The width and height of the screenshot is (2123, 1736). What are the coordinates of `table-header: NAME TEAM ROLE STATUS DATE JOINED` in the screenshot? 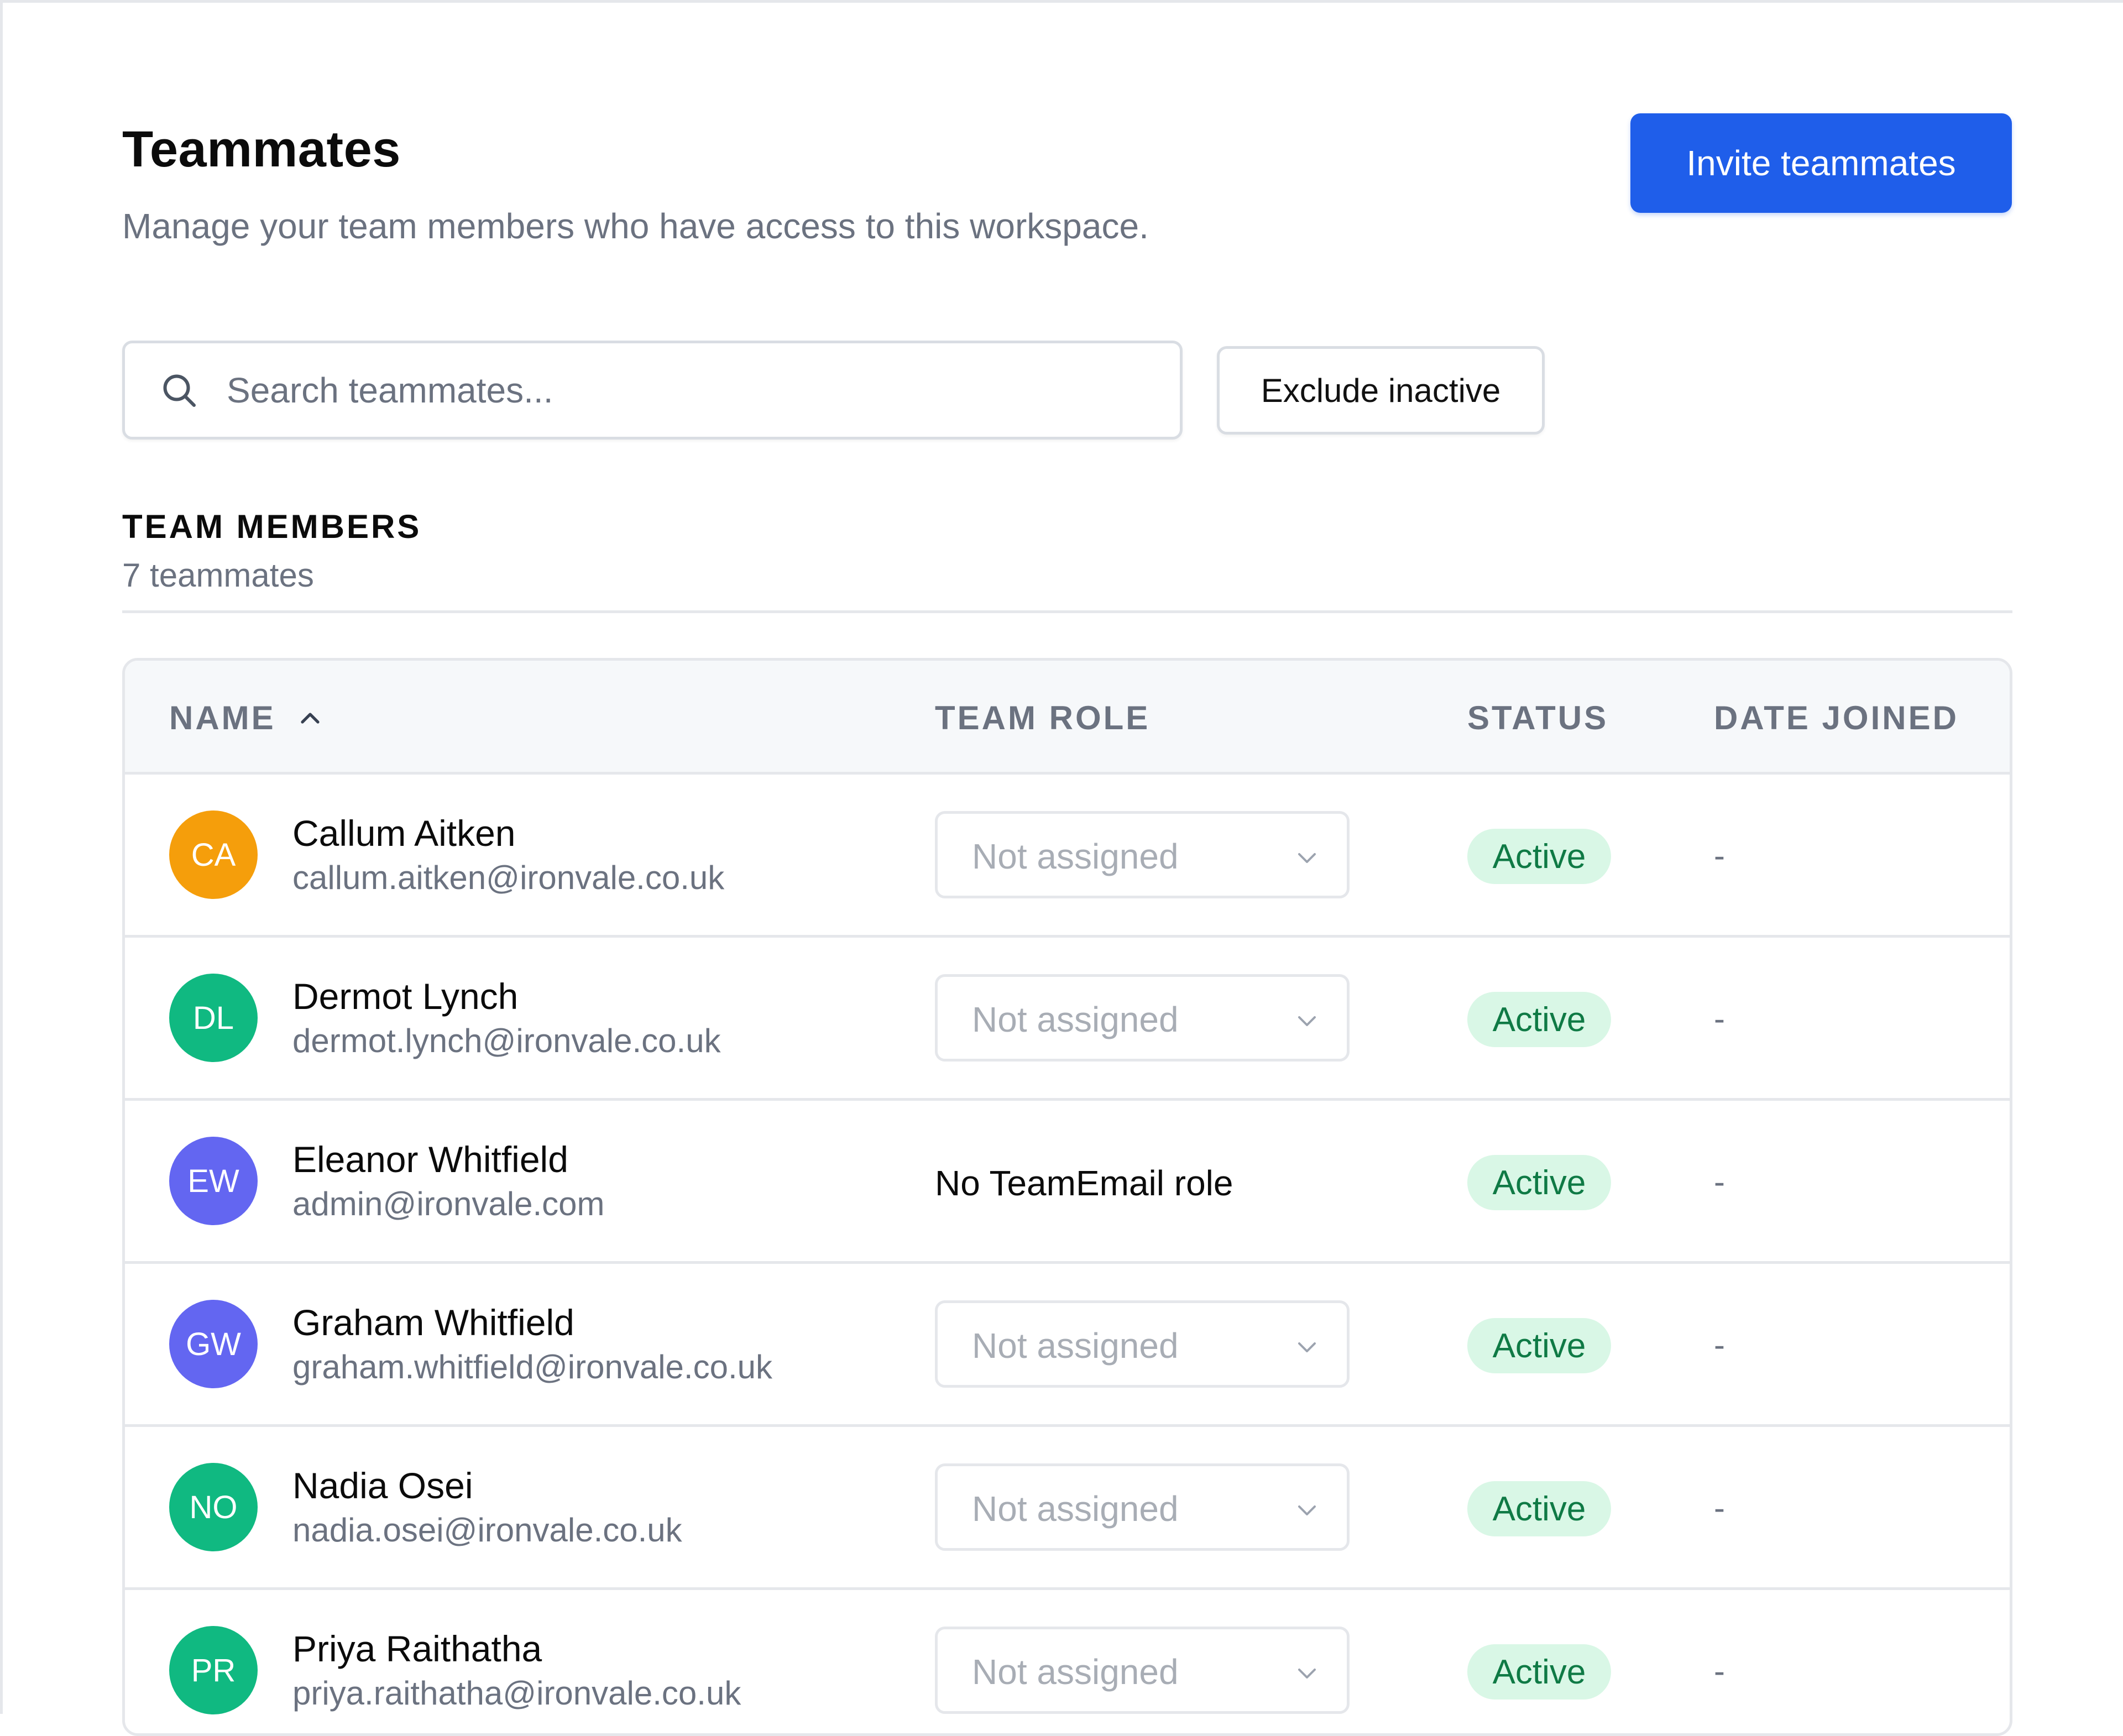 It's located at (1067, 718).